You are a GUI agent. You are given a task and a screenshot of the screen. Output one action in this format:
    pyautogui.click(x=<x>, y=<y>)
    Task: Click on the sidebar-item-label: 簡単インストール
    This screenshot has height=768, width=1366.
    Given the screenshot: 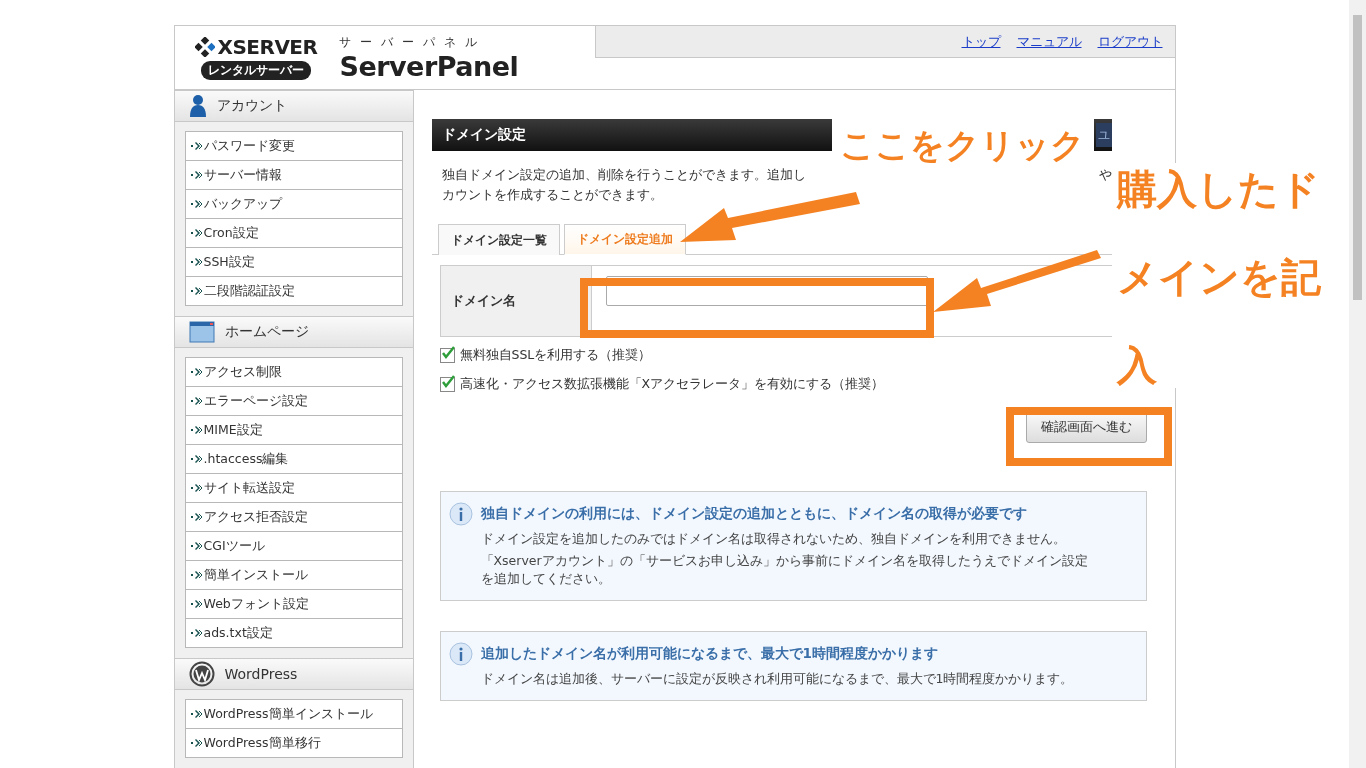 What is the action you would take?
    pyautogui.click(x=255, y=575)
    